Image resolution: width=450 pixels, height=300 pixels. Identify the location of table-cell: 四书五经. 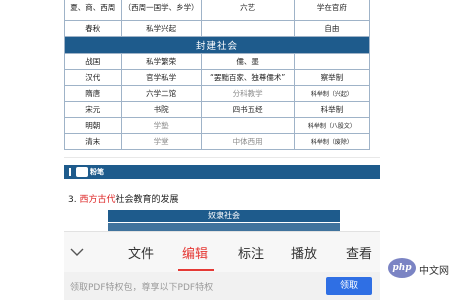
(247, 109).